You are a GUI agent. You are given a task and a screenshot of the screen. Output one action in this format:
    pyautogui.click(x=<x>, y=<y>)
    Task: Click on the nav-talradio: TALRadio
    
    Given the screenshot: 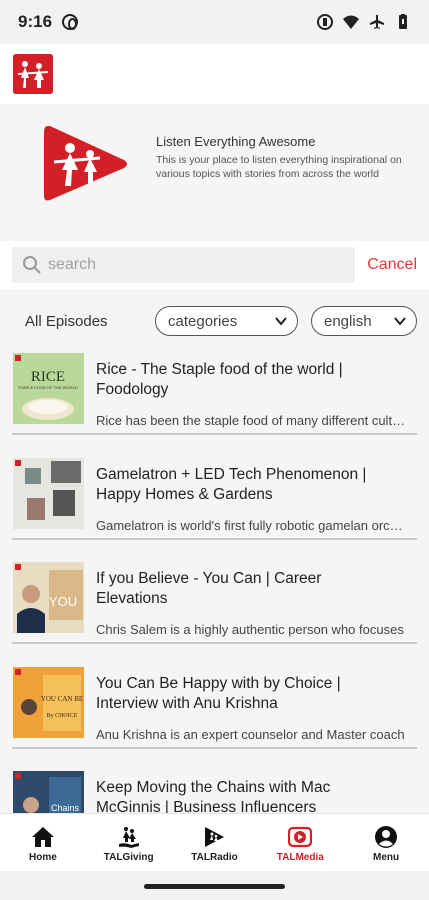 What is the action you would take?
    pyautogui.click(x=215, y=842)
    